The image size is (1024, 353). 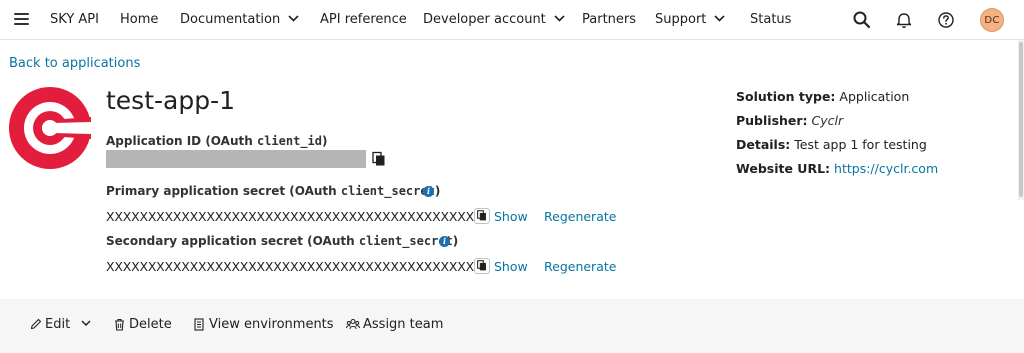 I want to click on regenerate-primary-secret-link: Regenerate, so click(x=580, y=216).